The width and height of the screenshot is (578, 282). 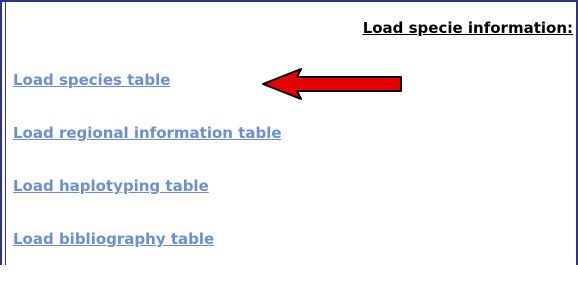 What do you see at coordinates (147, 96) in the screenshot?
I see `load-species-table-link: Load species table` at bounding box center [147, 96].